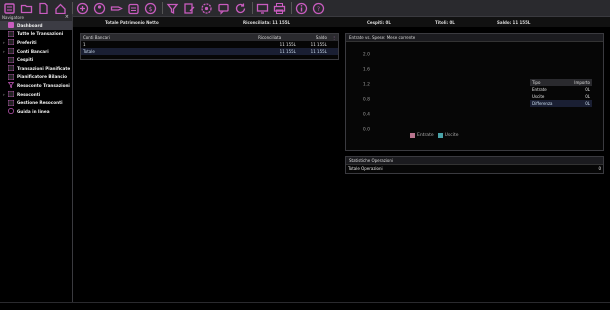 This screenshot has height=310, width=610. I want to click on summary-type: Uscite, so click(538, 96).